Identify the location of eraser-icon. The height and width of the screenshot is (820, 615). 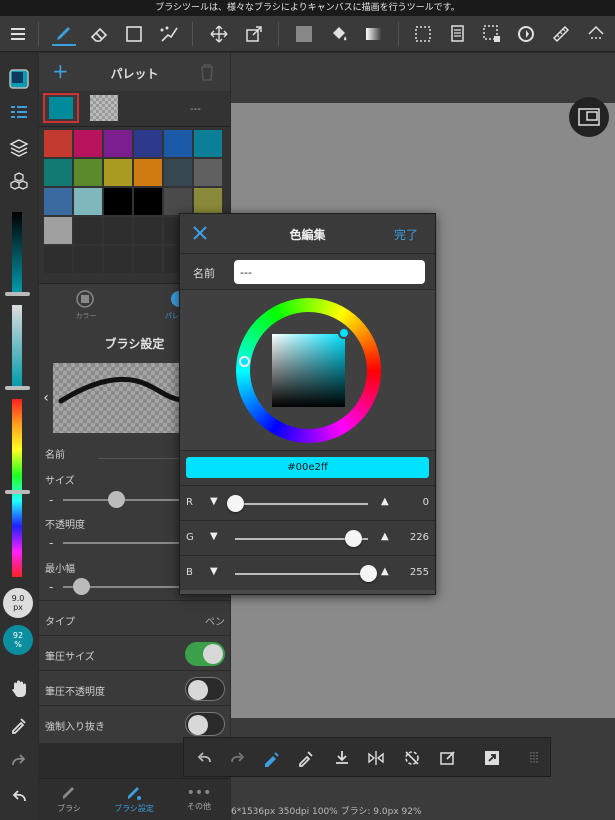
(99, 34).